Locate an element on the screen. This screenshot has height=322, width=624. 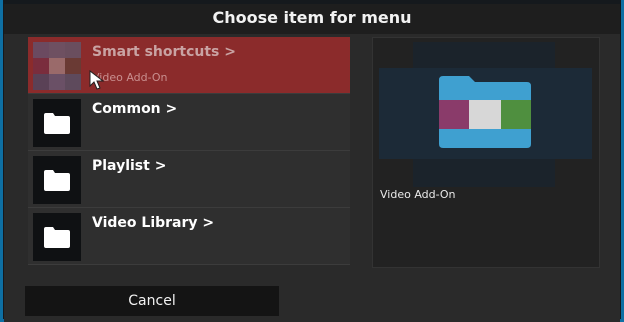
playlist-thumbnail is located at coordinates (57, 180).